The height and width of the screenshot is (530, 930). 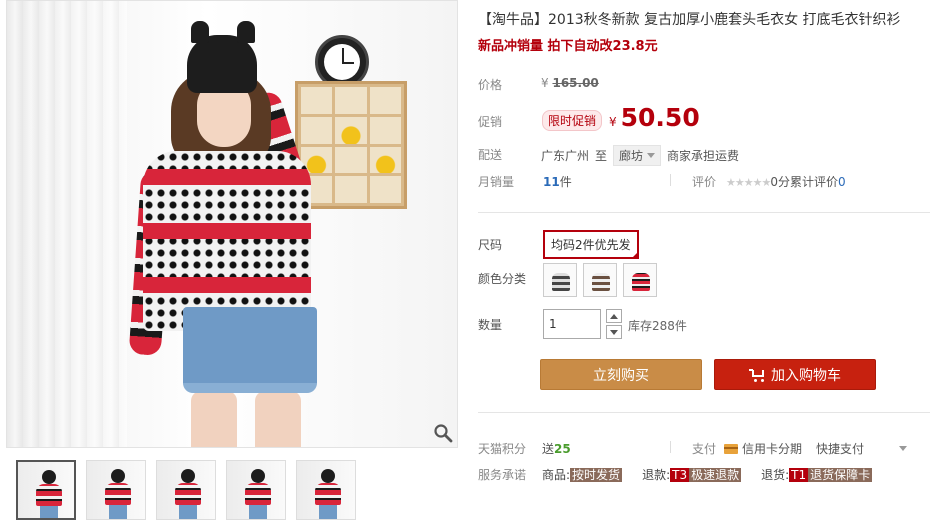 I want to click on add-to-cart-label: 加入购物车, so click(x=806, y=375).